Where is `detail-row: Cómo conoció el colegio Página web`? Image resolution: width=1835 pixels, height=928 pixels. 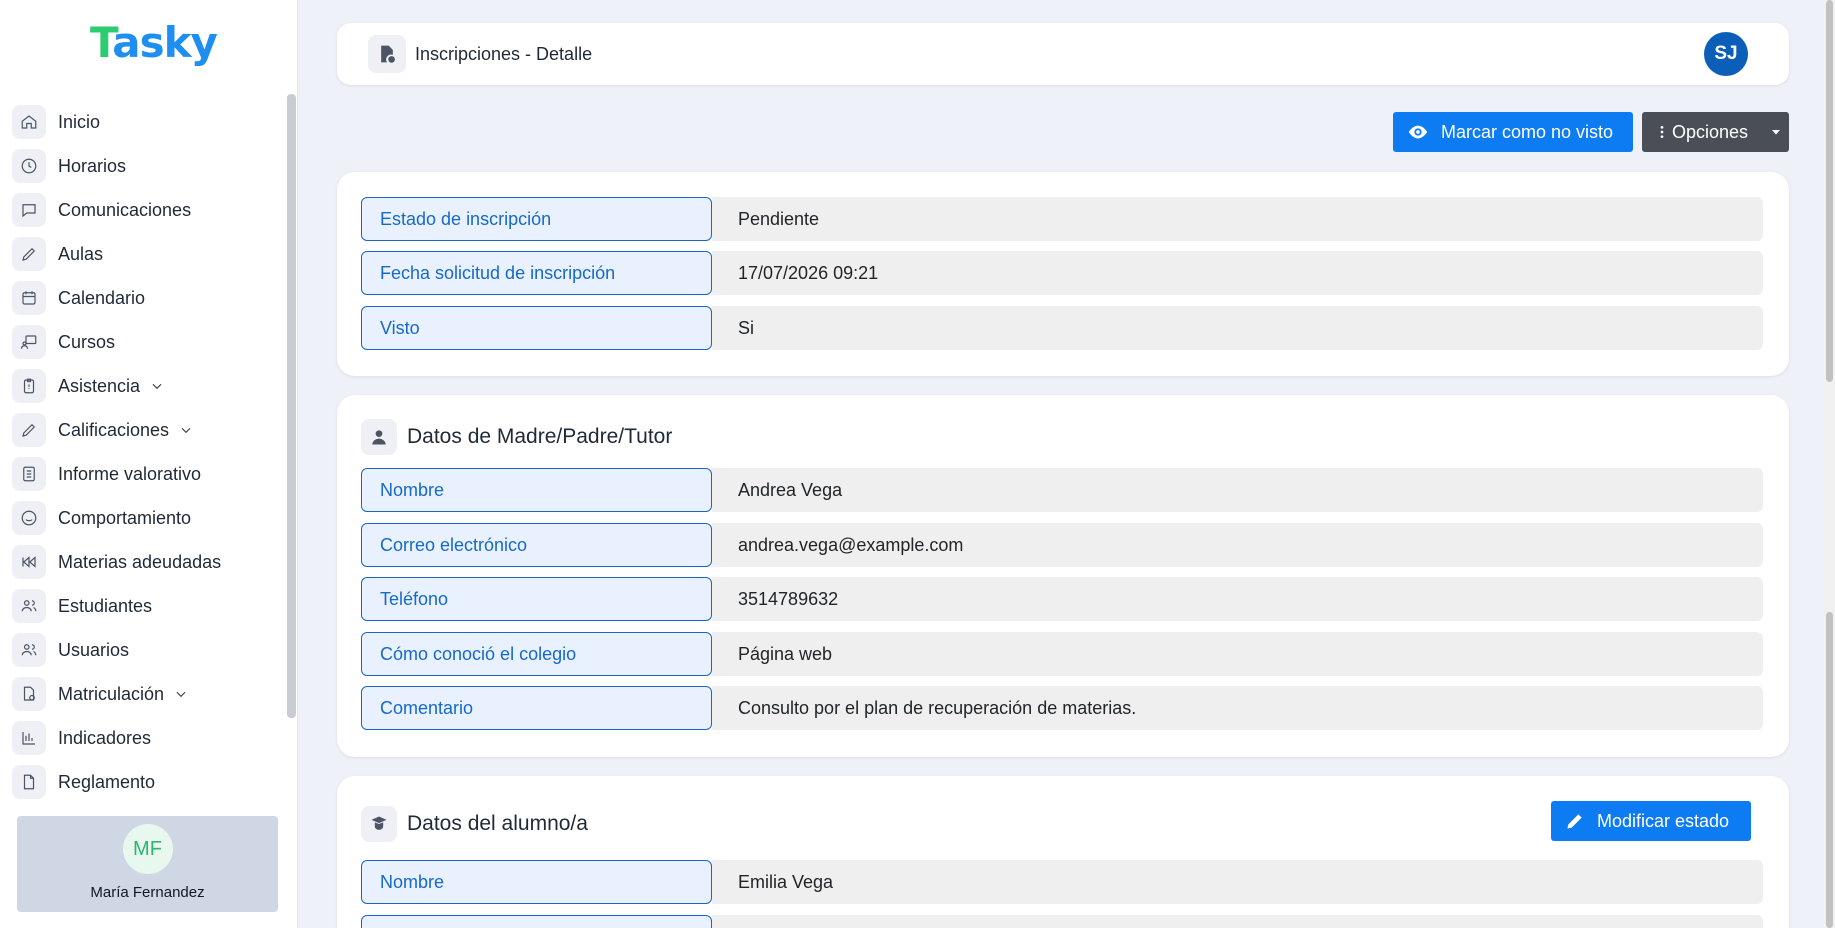 detail-row: Cómo conoció el colegio Página web is located at coordinates (1062, 654).